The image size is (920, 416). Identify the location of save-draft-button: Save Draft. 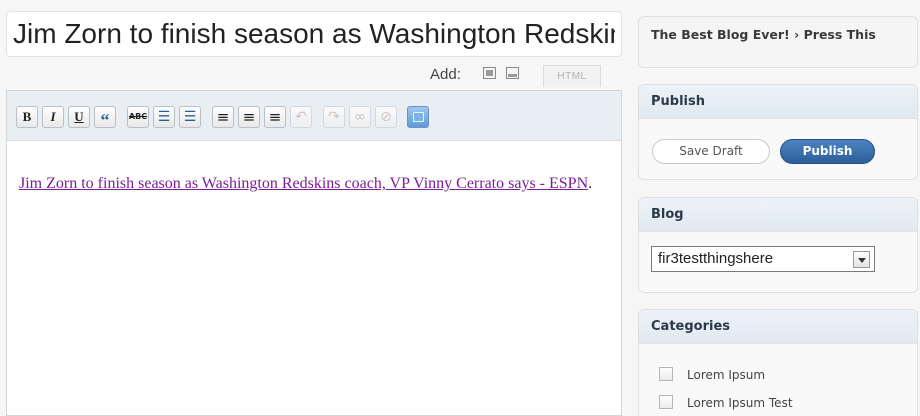
(711, 151).